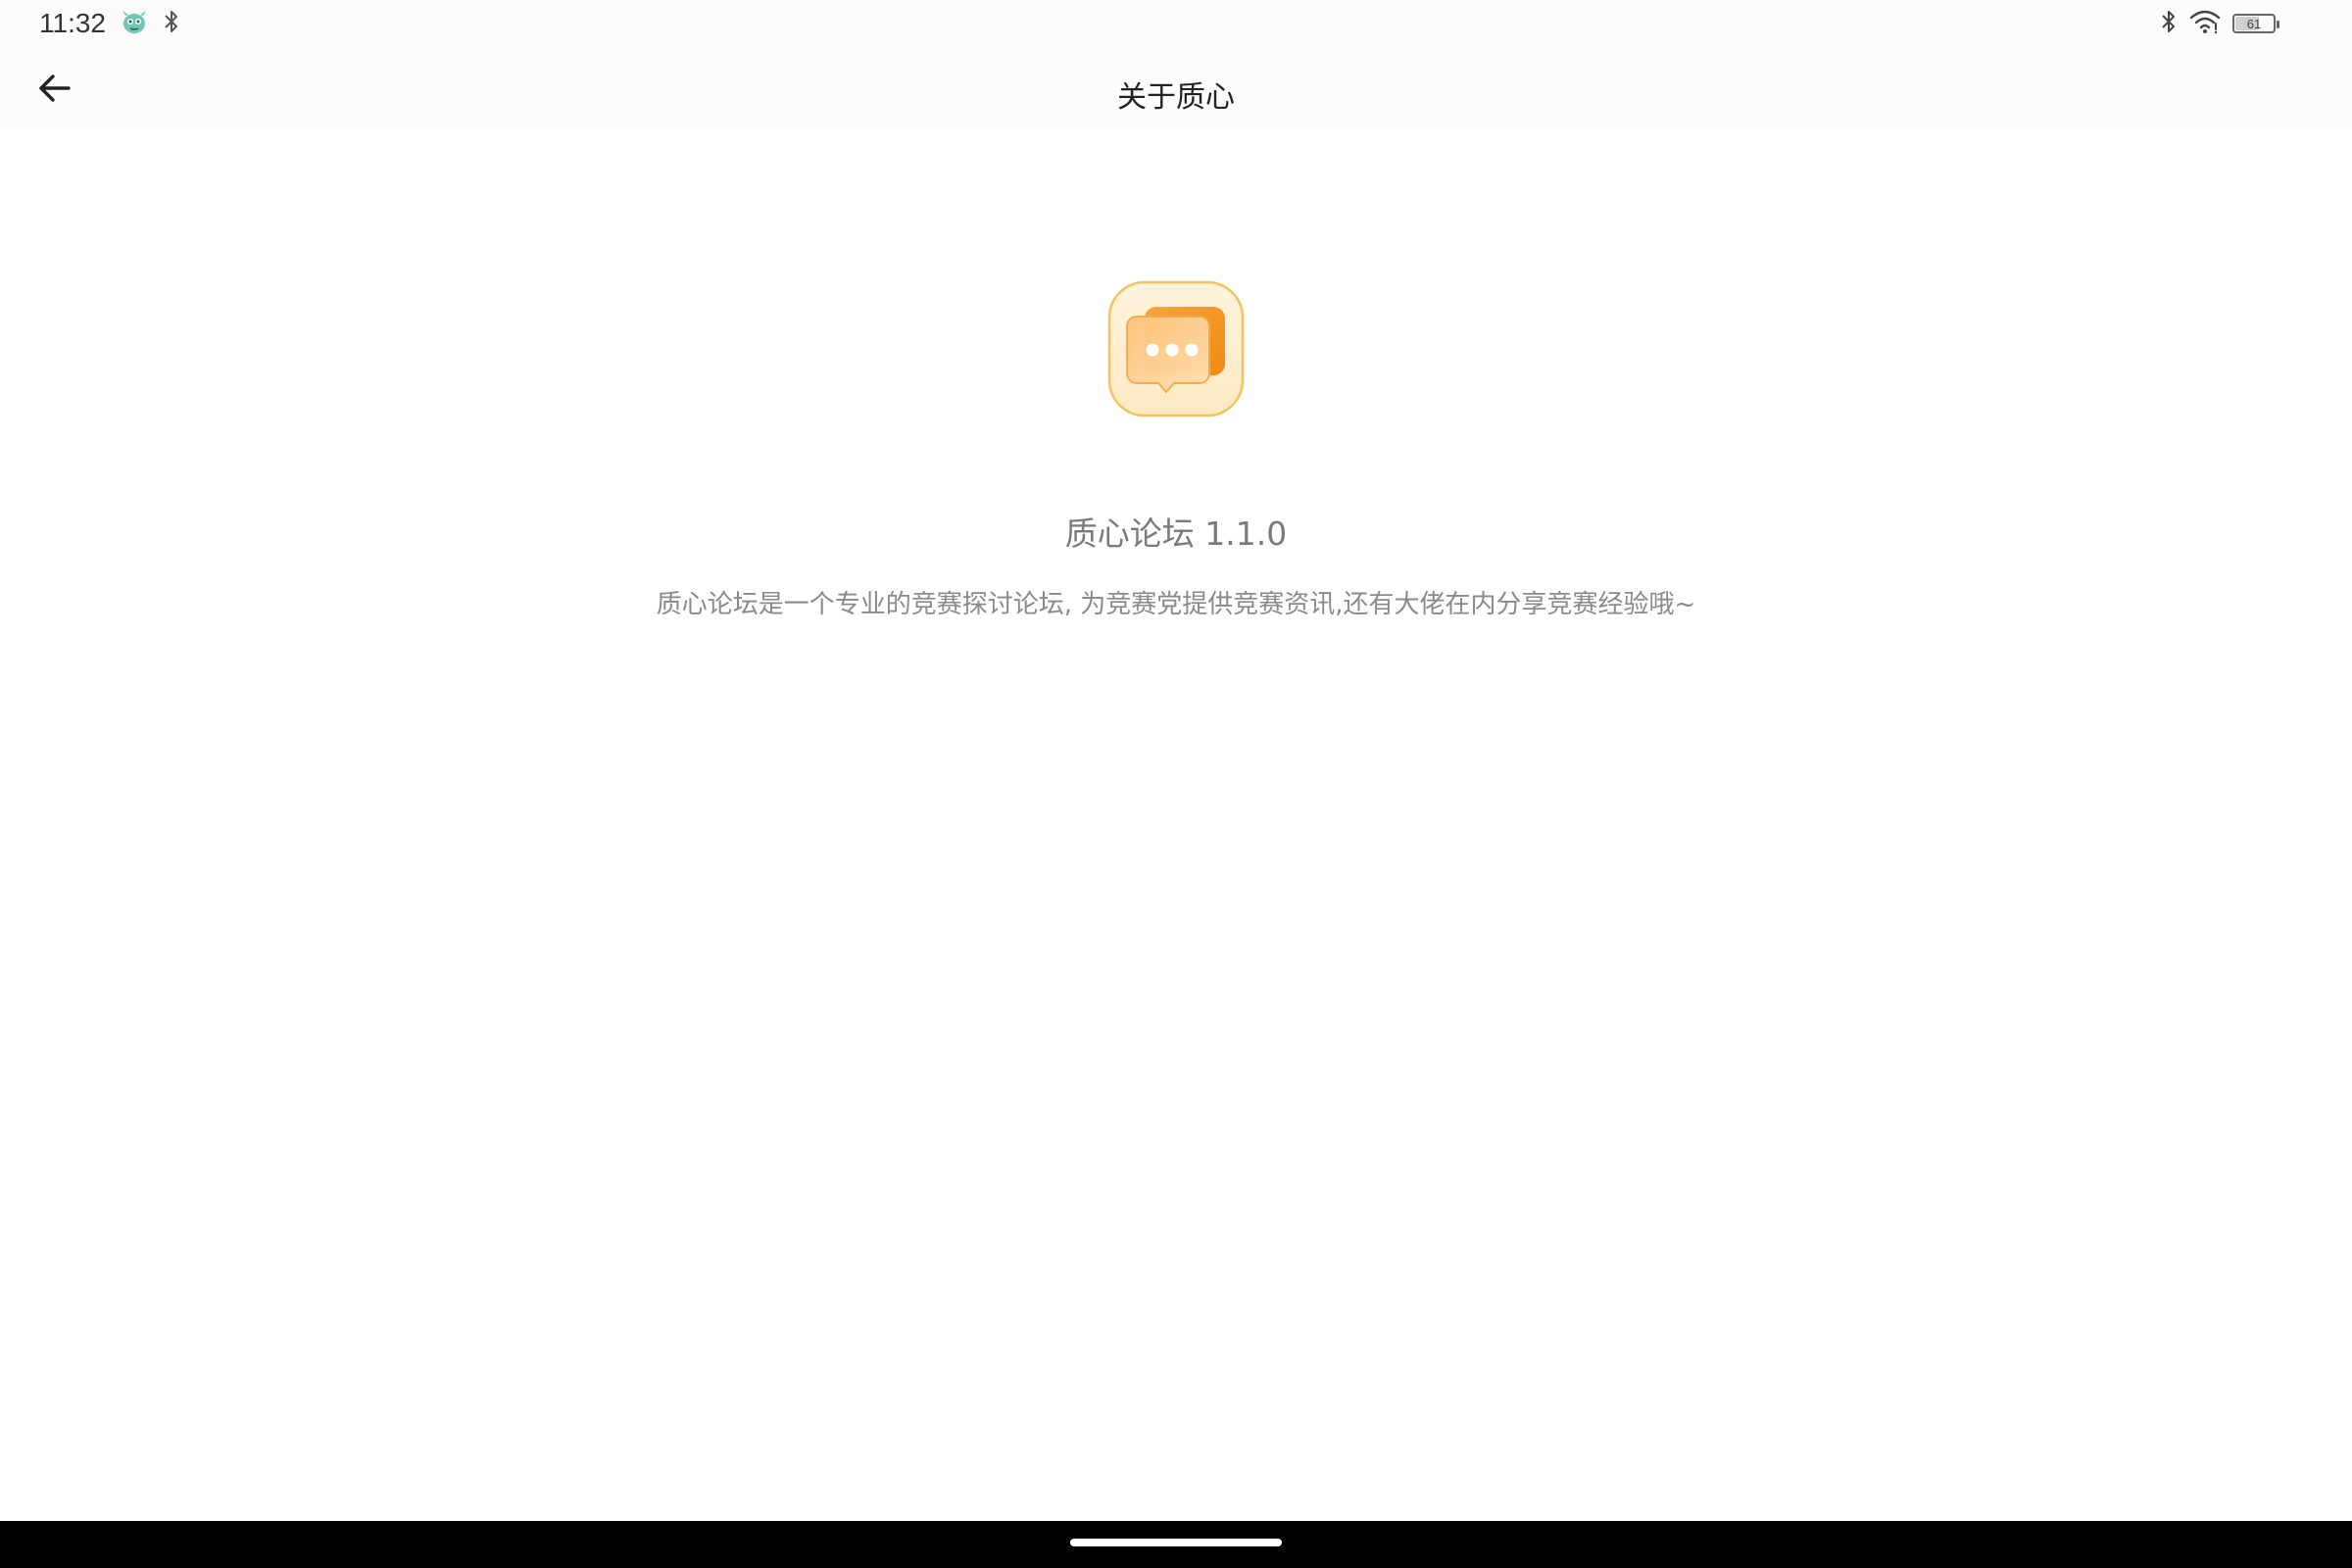  What do you see at coordinates (1176, 24) in the screenshot?
I see `status-bar: 11:32 61` at bounding box center [1176, 24].